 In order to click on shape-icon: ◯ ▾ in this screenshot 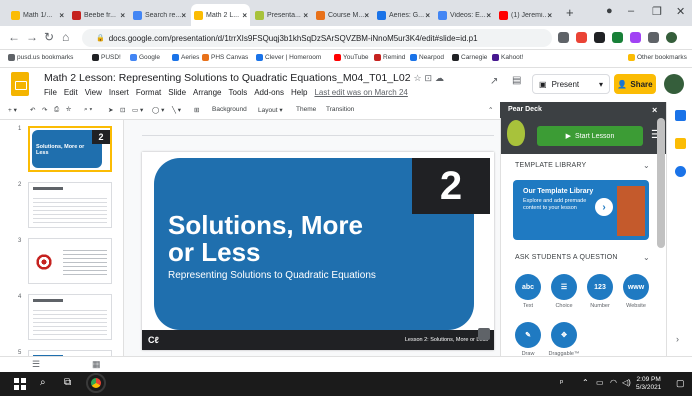, I will do `click(158, 110)`.